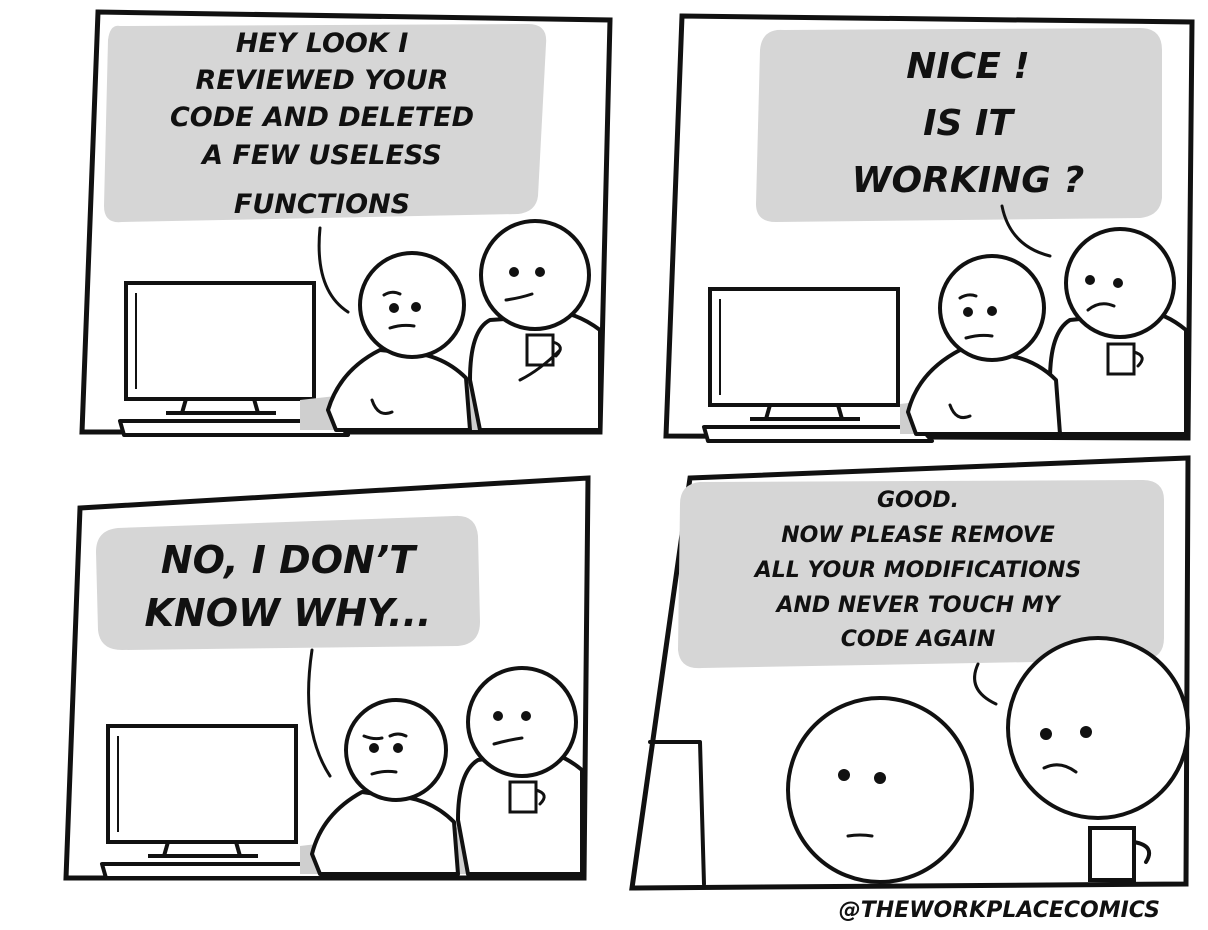  Describe the element at coordinates (322, 117) in the screenshot. I see `svg-text: CODE AND DELETED` at that location.